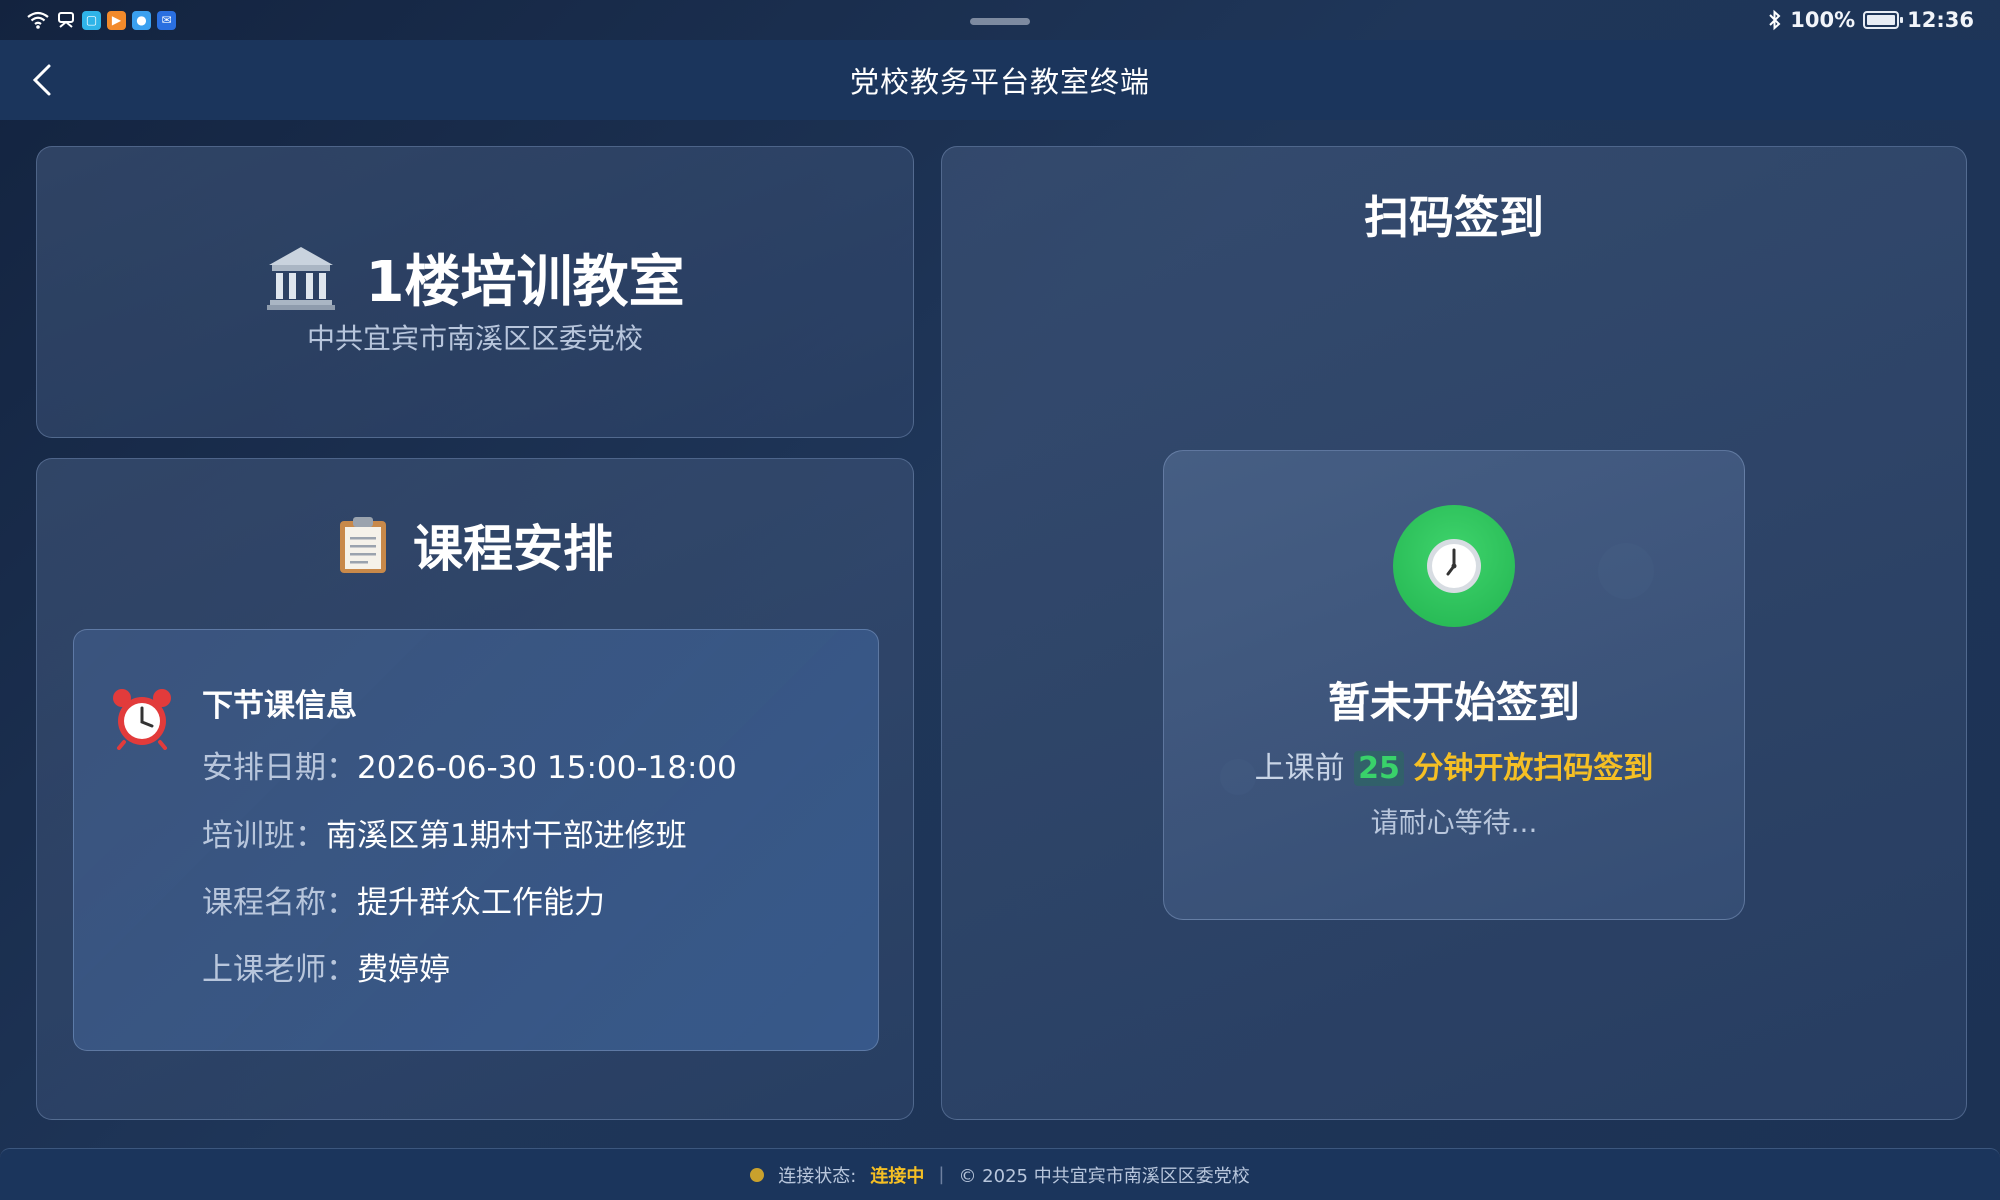  I want to click on msg-suffix: 分钟开放扫码签到, so click(1533, 768).